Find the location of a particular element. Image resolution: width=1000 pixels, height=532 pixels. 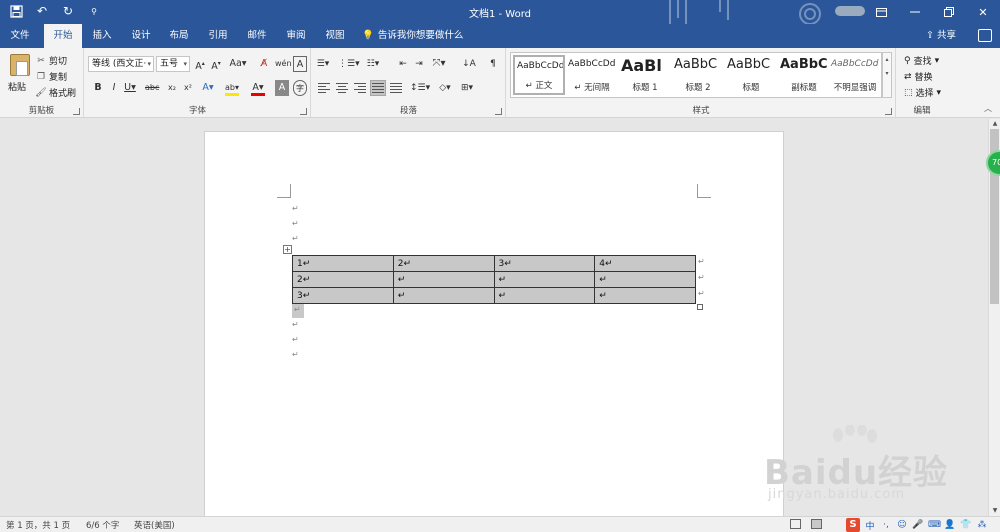

font-color-icon: A▾ is located at coordinates (258, 88).